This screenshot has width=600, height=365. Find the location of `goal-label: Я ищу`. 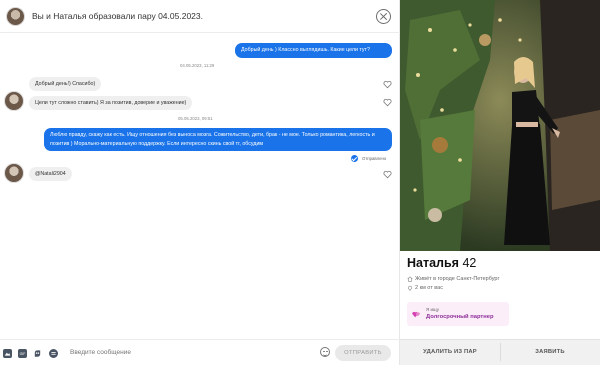

goal-label: Я ищу is located at coordinates (433, 309).